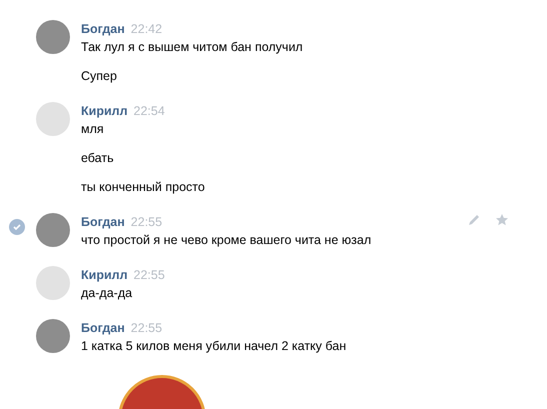 This screenshot has width=547, height=409. Describe the element at coordinates (192, 47) in the screenshot. I see `message-text: Так лул я с вышем читом бан получил` at that location.